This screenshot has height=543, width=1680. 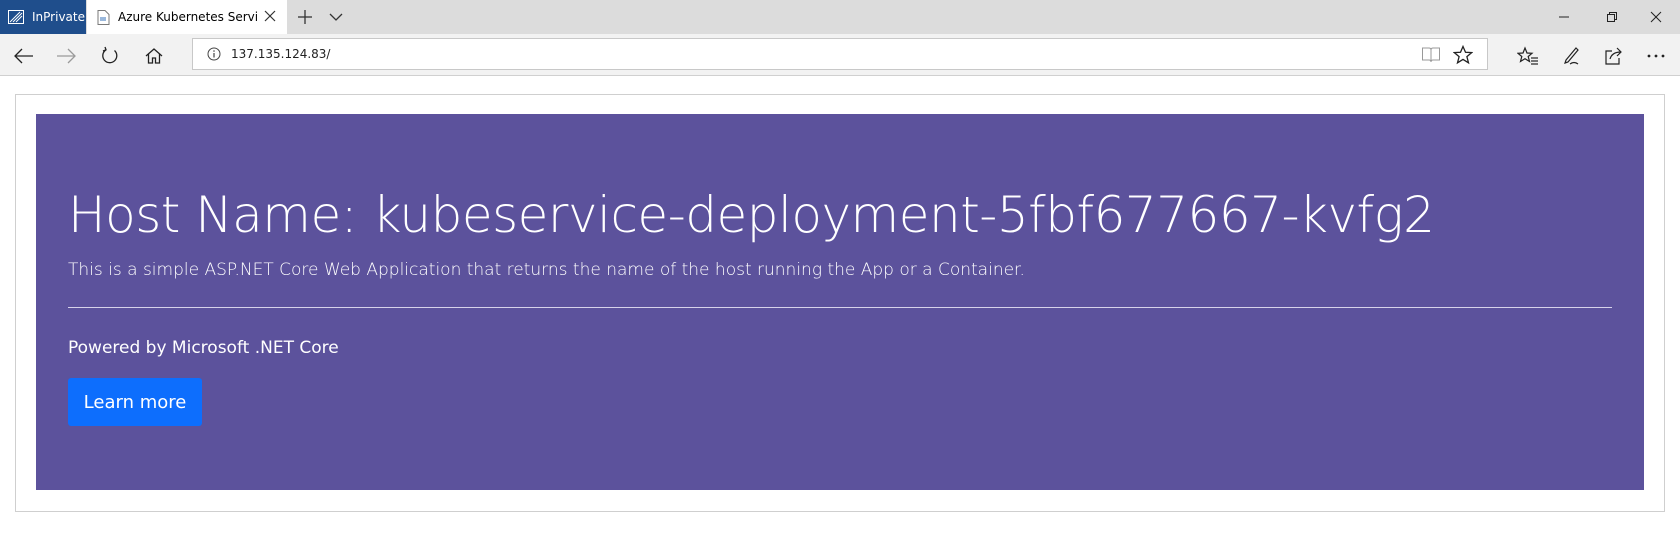 What do you see at coordinates (214, 54) in the screenshot?
I see `info-icon` at bounding box center [214, 54].